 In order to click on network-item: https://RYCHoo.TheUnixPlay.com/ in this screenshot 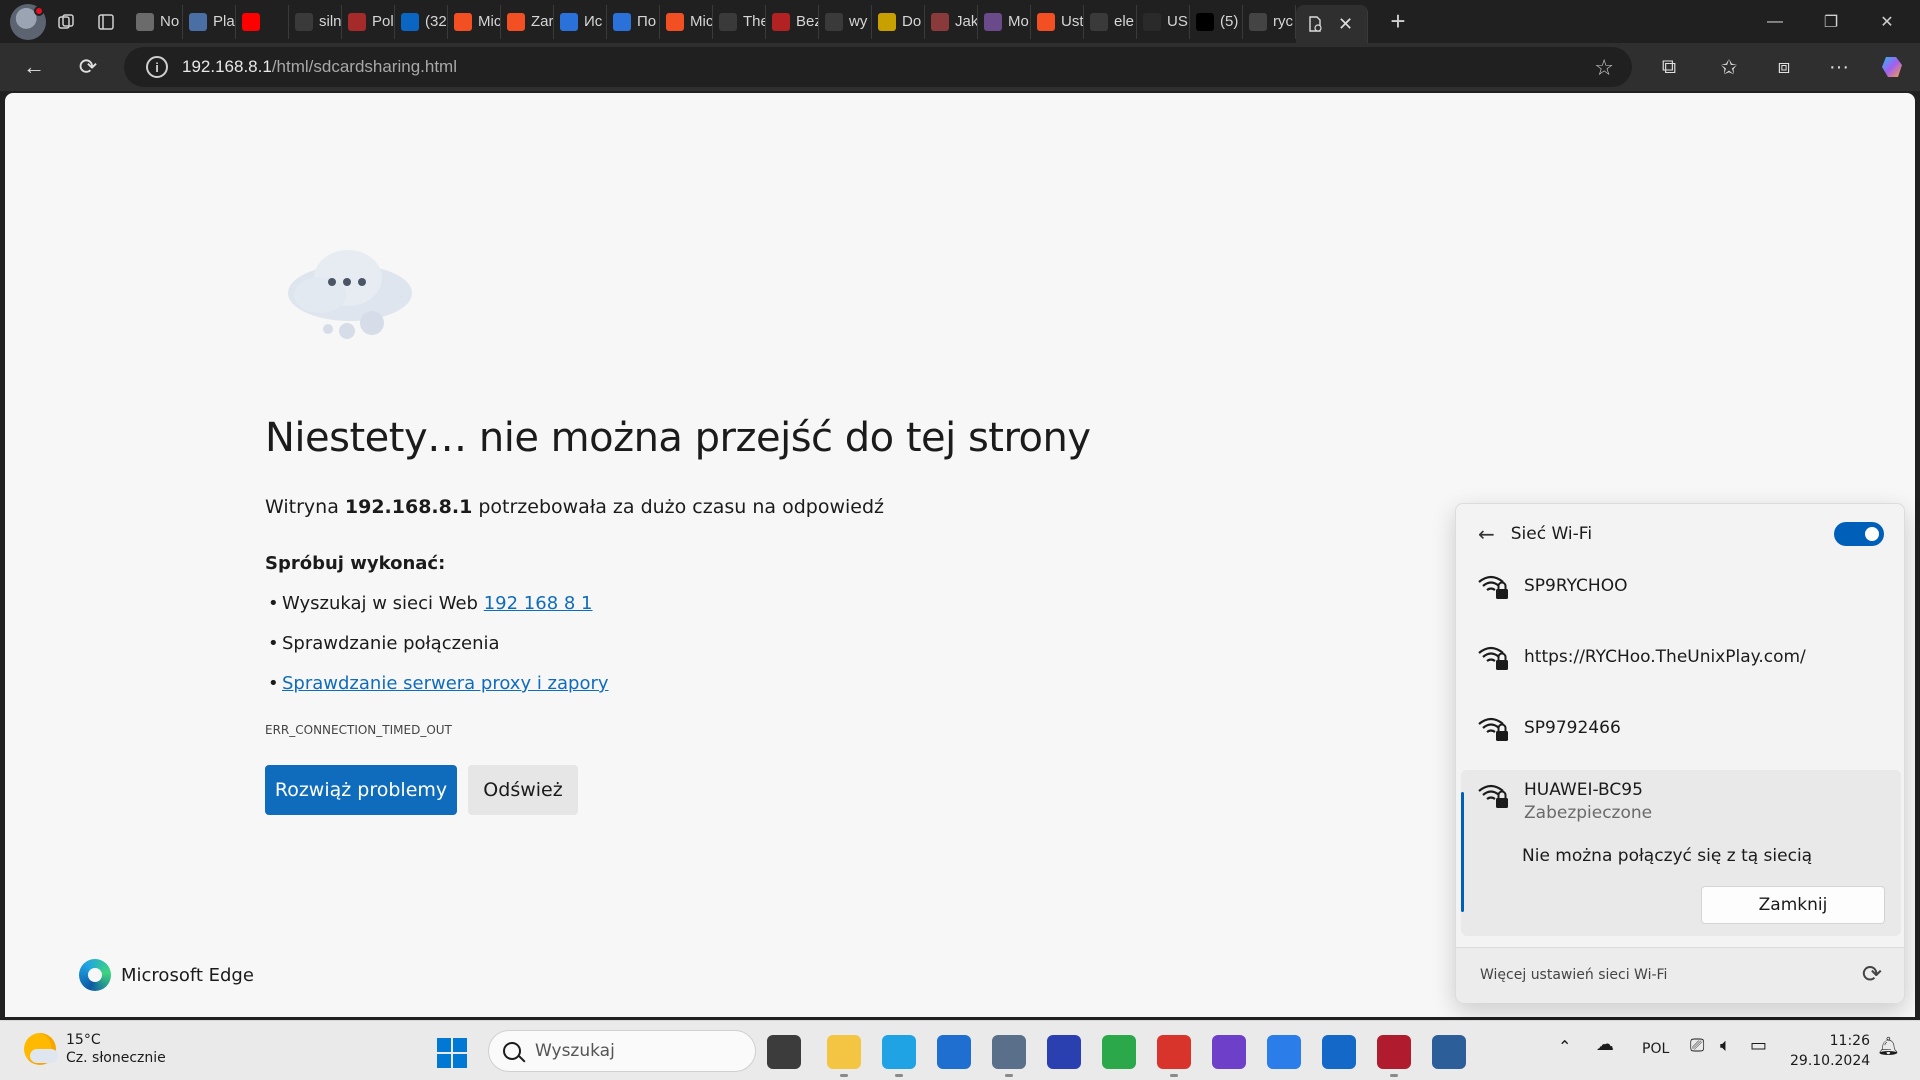, I will do `click(1680, 657)`.